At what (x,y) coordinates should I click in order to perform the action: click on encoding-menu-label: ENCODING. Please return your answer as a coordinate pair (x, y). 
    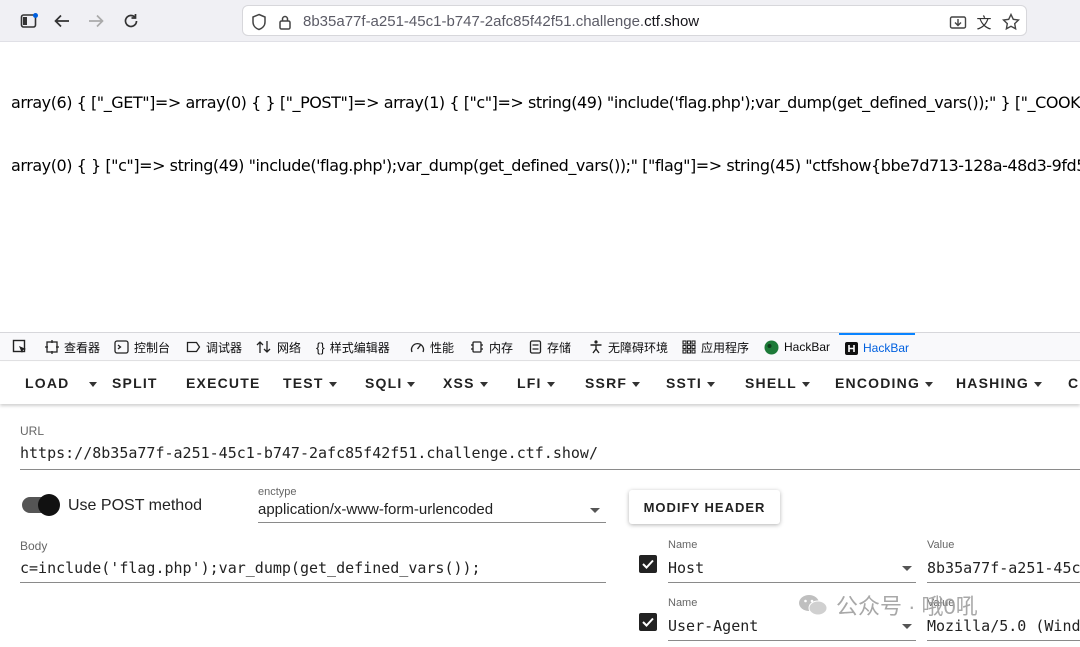
    Looking at the image, I should click on (878, 383).